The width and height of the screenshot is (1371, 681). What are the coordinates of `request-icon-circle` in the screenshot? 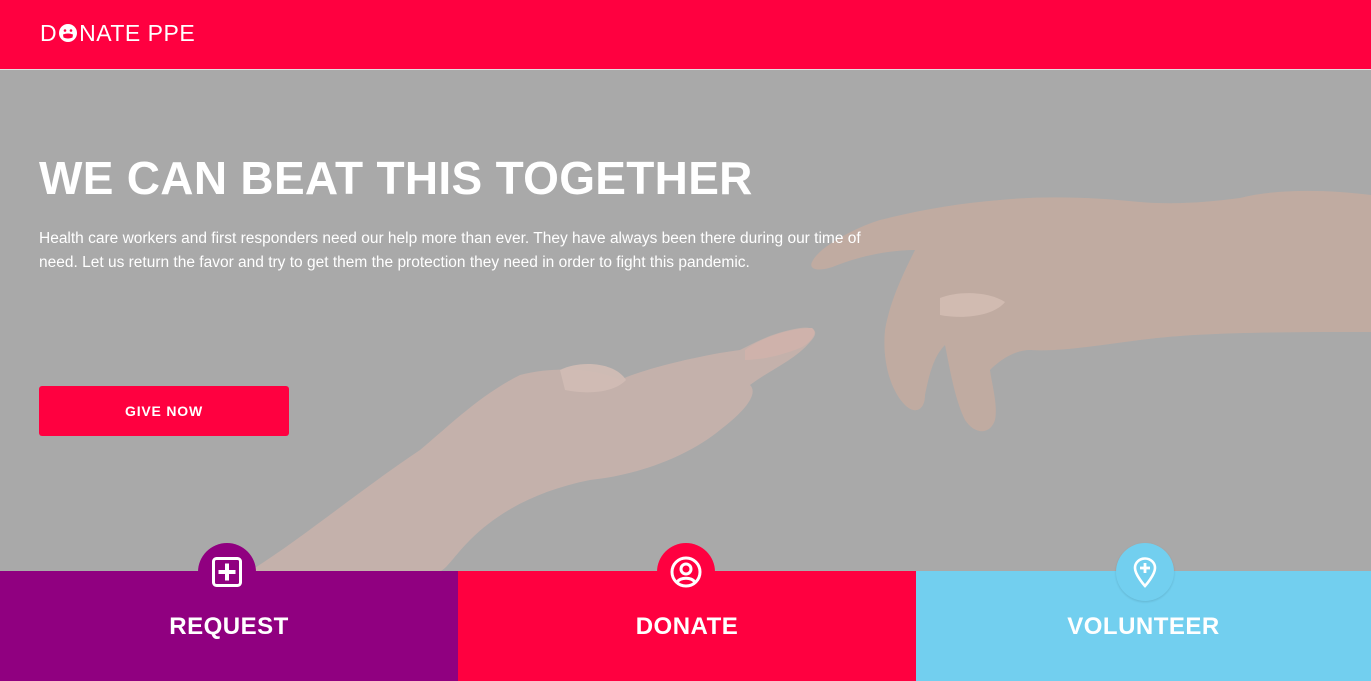 It's located at (227, 572).